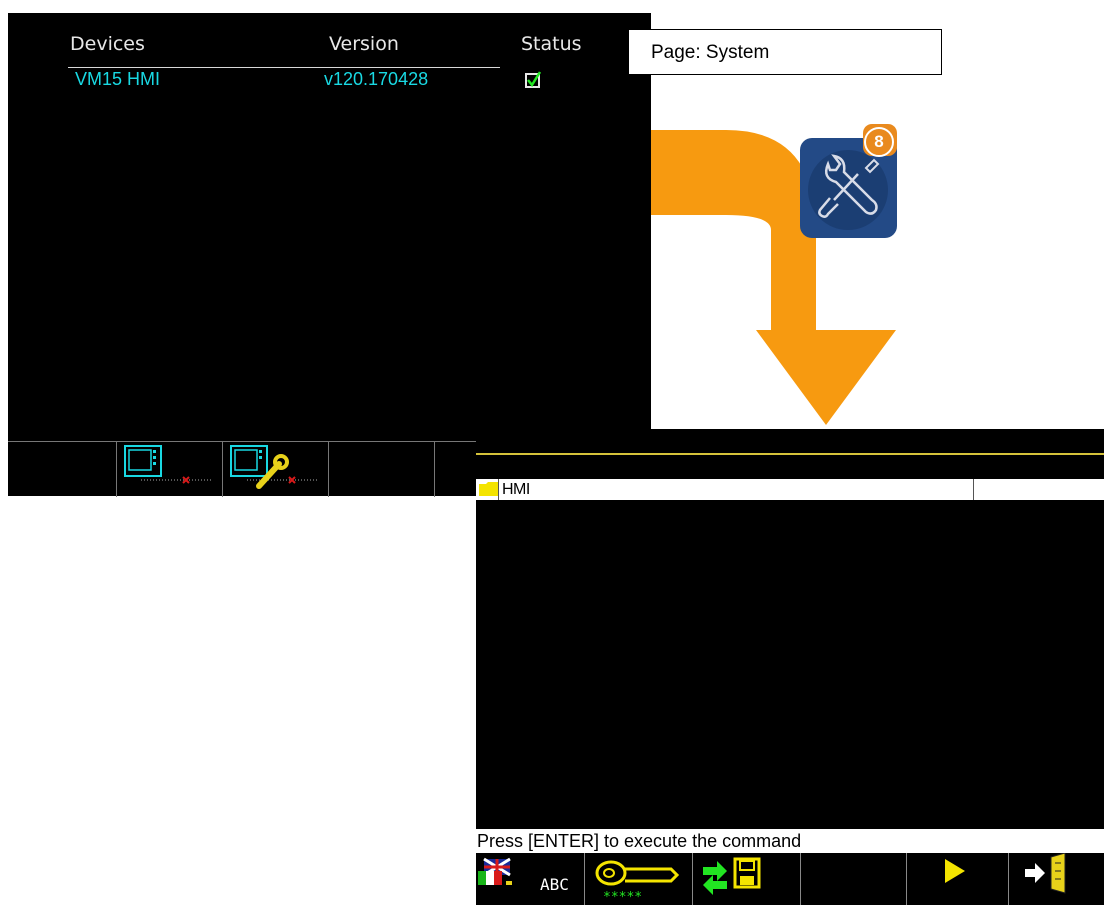 Image resolution: width=1104 pixels, height=905 pixels. I want to click on folder-label: HMI, so click(516, 489).